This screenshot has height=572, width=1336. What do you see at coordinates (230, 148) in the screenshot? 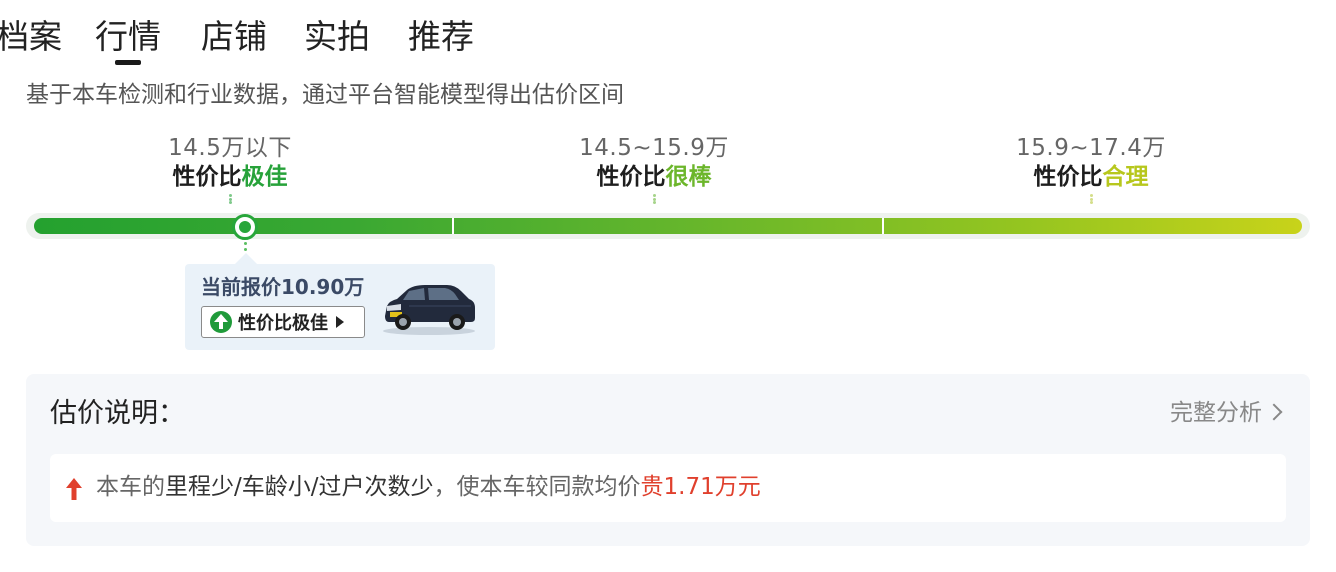
I see `segment-range: 14.5万以下` at bounding box center [230, 148].